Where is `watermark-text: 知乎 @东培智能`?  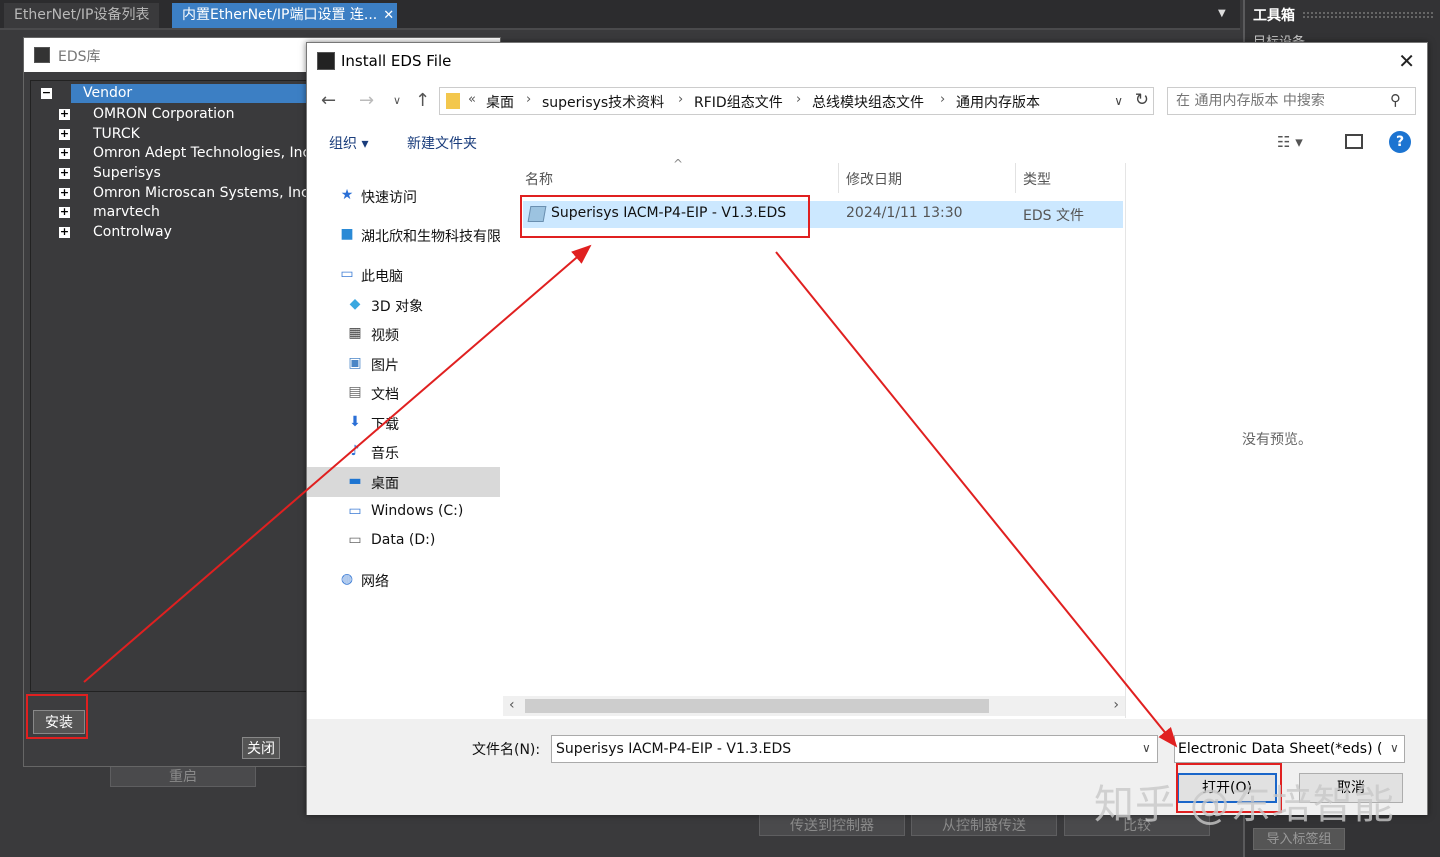
watermark-text: 知乎 @东培智能 is located at coordinates (1244, 805).